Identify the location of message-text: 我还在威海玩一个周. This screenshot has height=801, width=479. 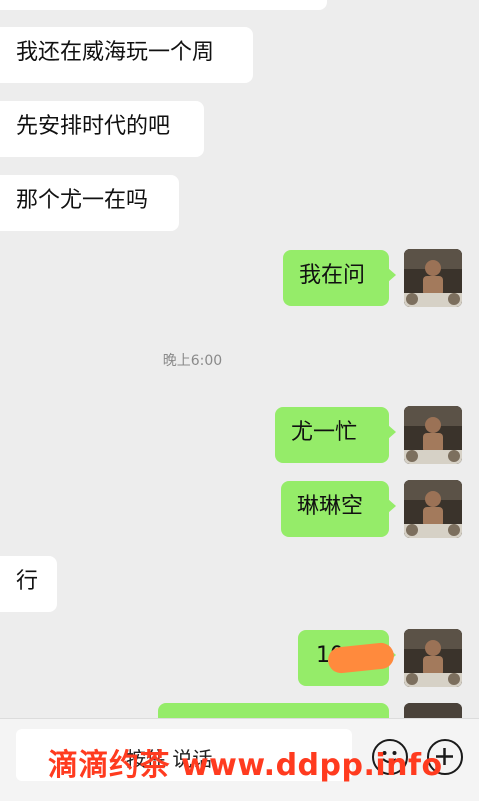
(115, 52).